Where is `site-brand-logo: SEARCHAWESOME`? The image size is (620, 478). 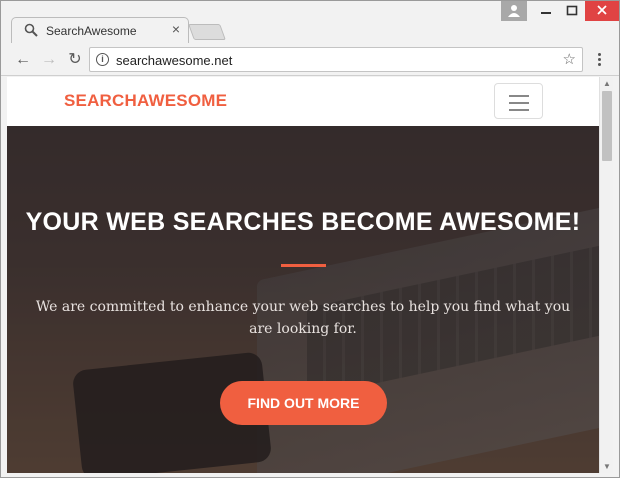
site-brand-logo: SEARCHAWESOME is located at coordinates (145, 101).